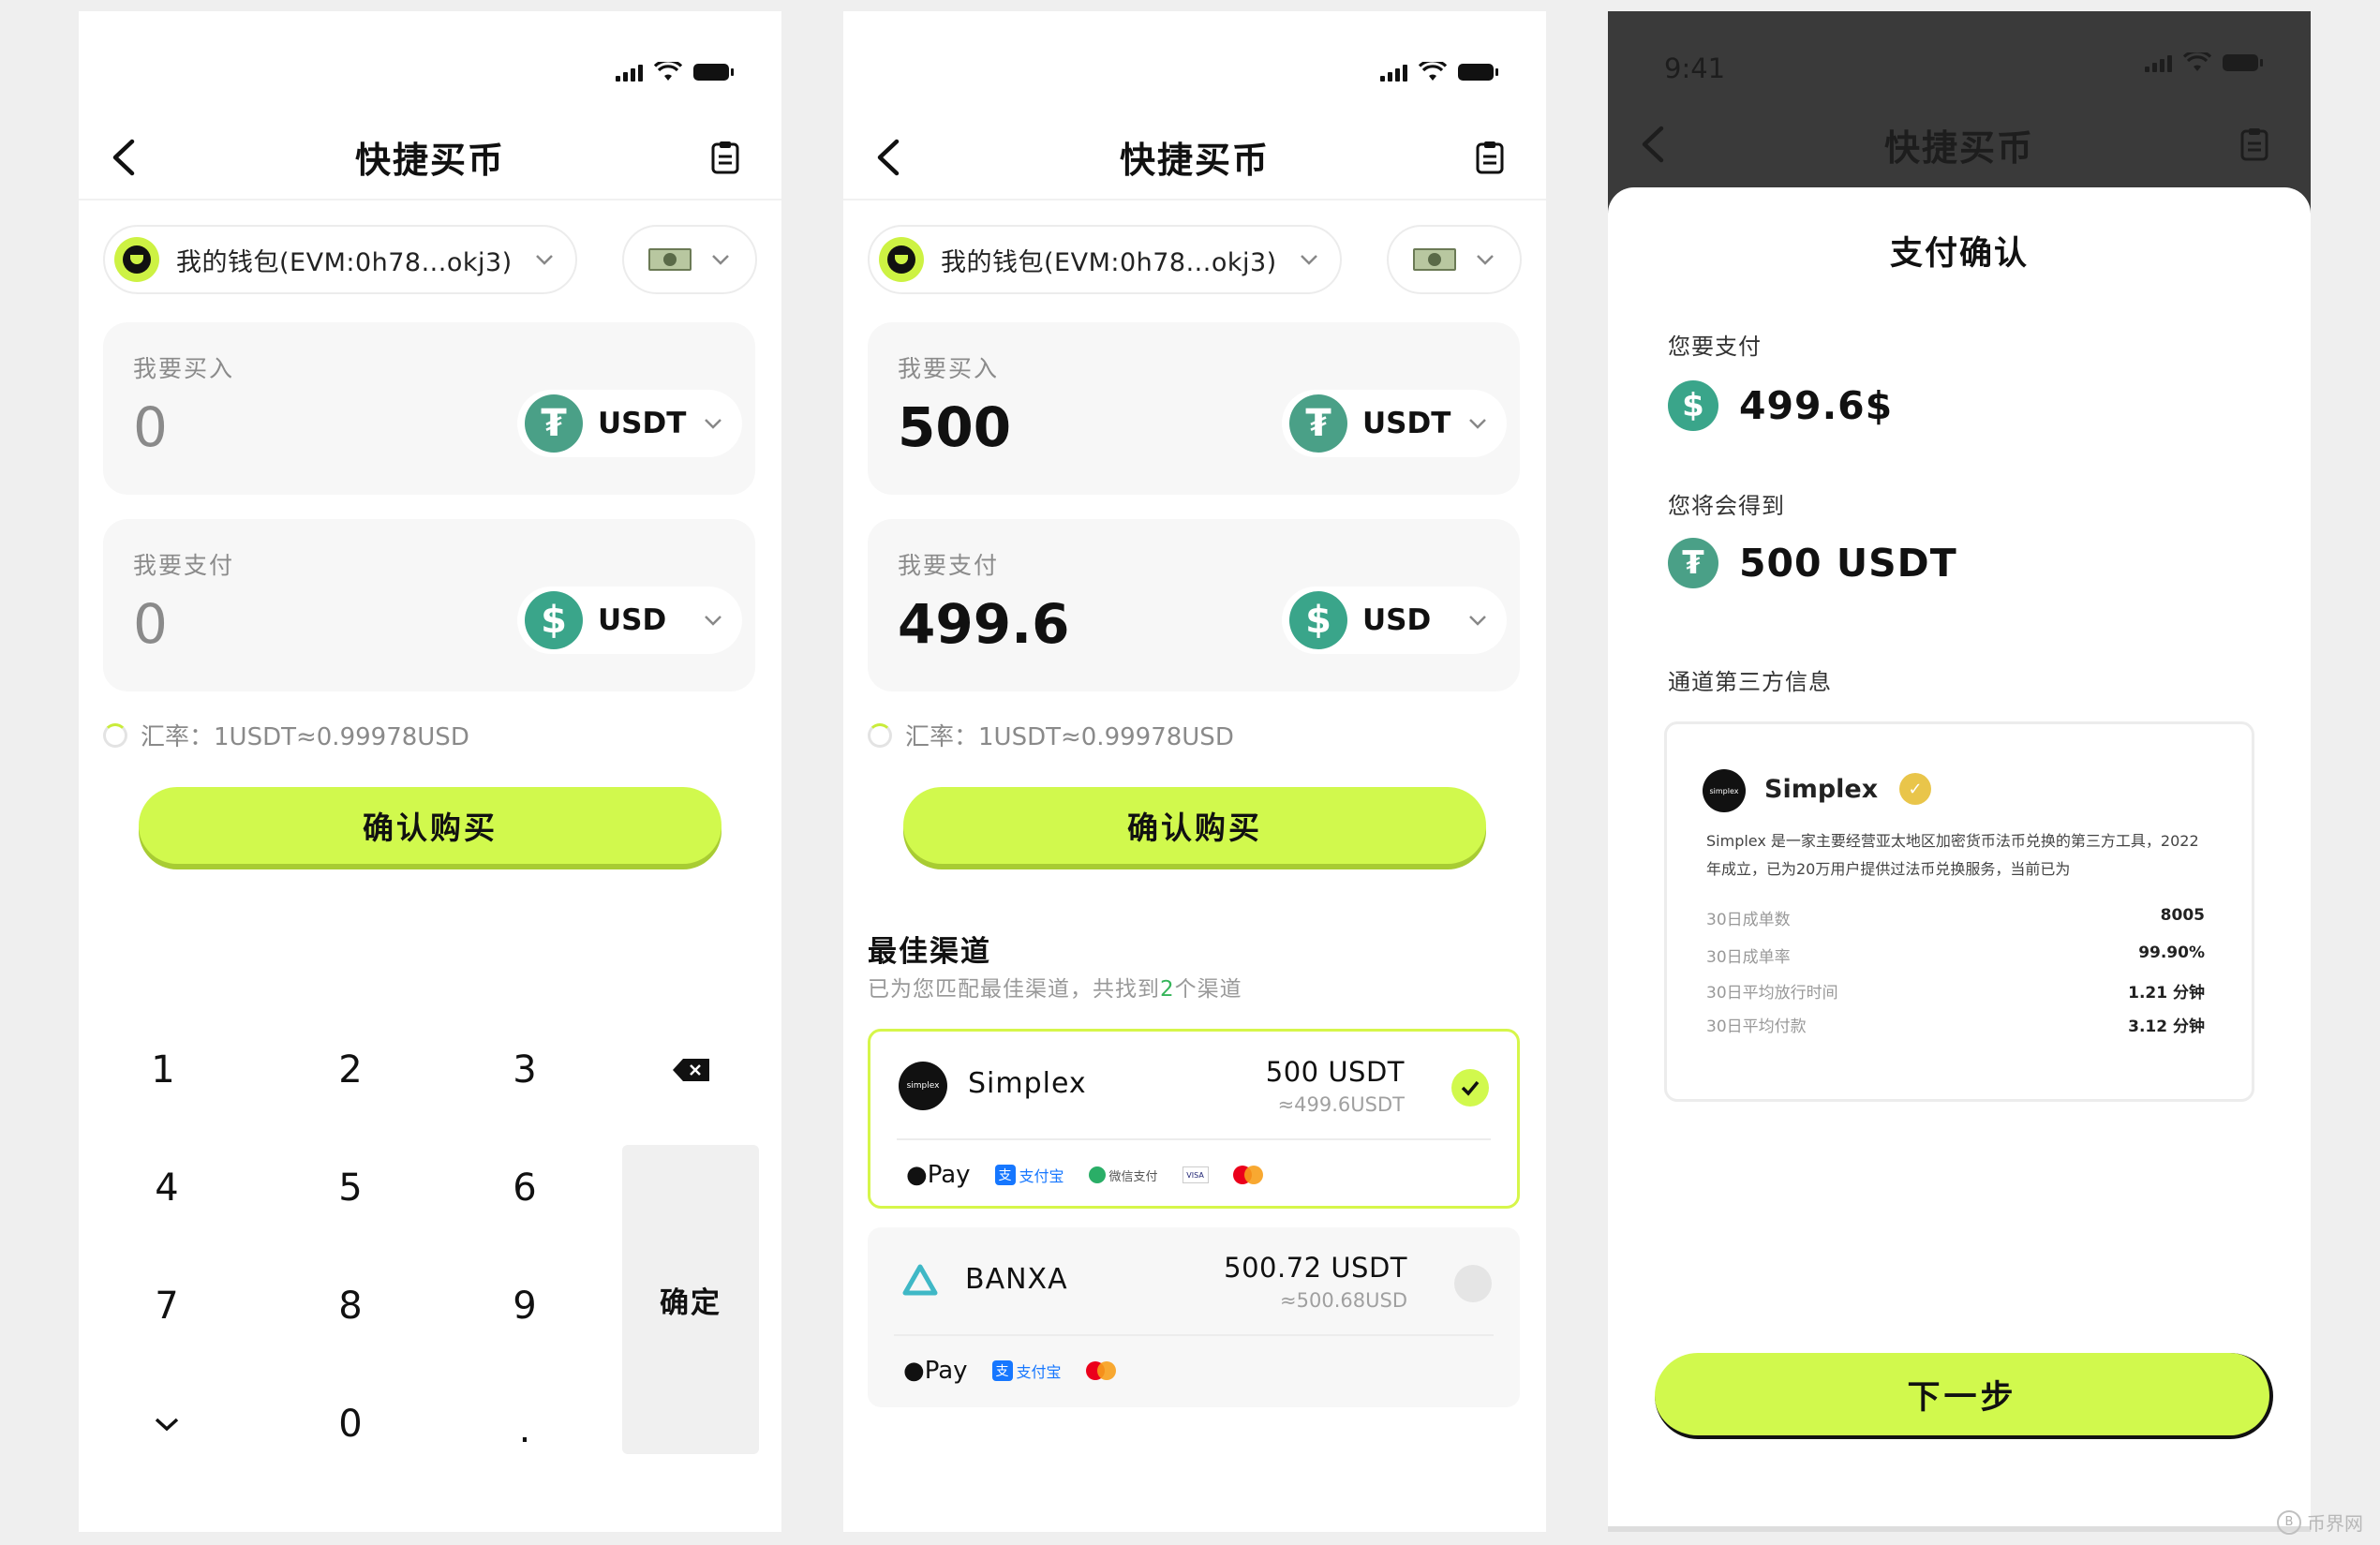  What do you see at coordinates (350, 1425) in the screenshot?
I see `key-0: 0` at bounding box center [350, 1425].